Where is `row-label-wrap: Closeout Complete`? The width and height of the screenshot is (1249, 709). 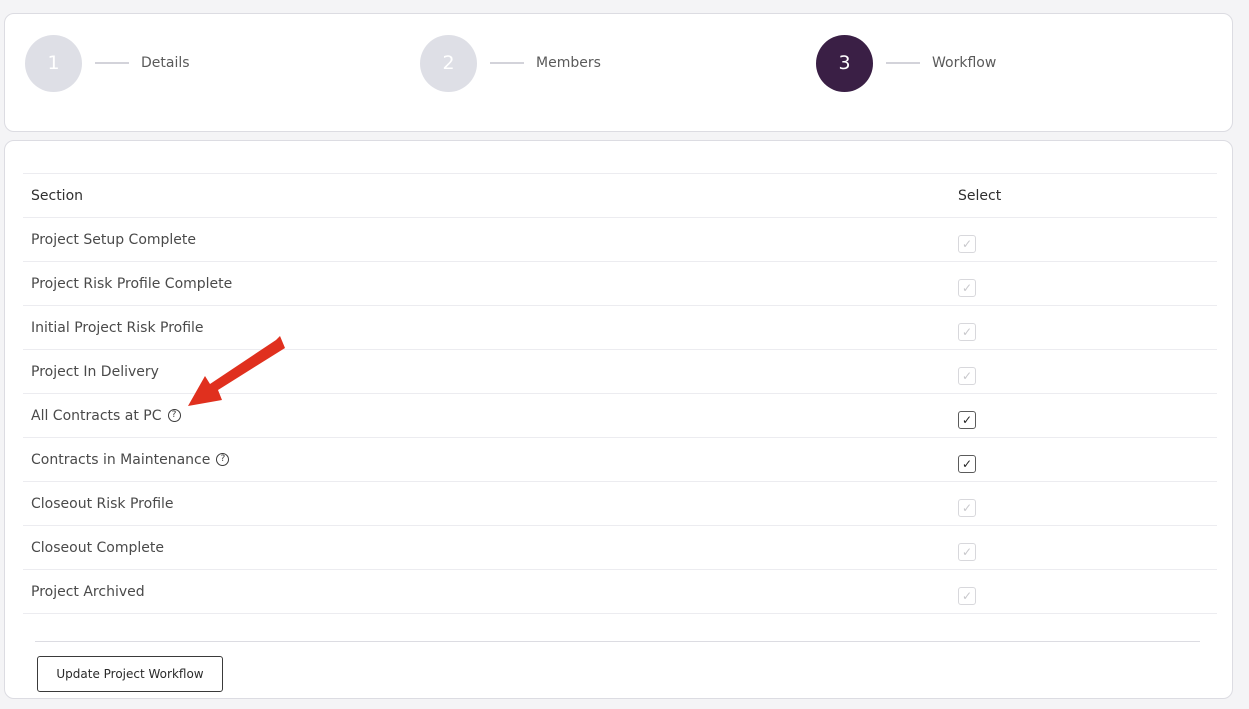 row-label-wrap: Closeout Complete is located at coordinates (97, 548).